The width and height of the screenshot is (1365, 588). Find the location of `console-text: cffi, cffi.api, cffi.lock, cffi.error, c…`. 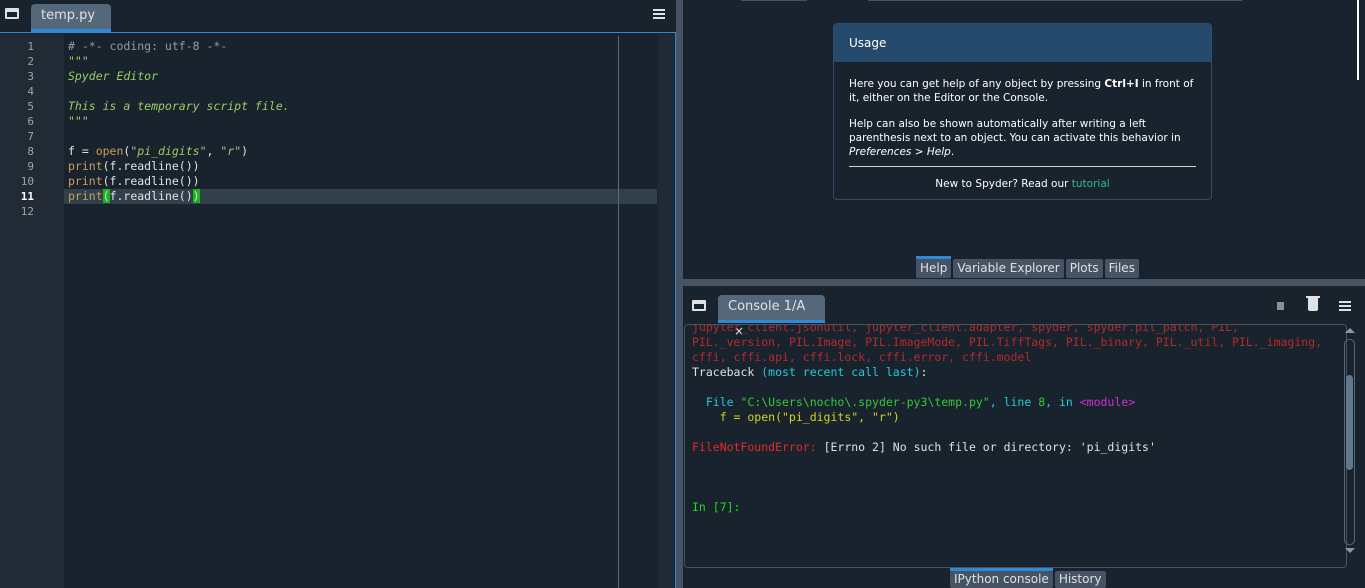

console-text: cffi, cffi.api, cffi.lock, cffi.error, c… is located at coordinates (862, 357).